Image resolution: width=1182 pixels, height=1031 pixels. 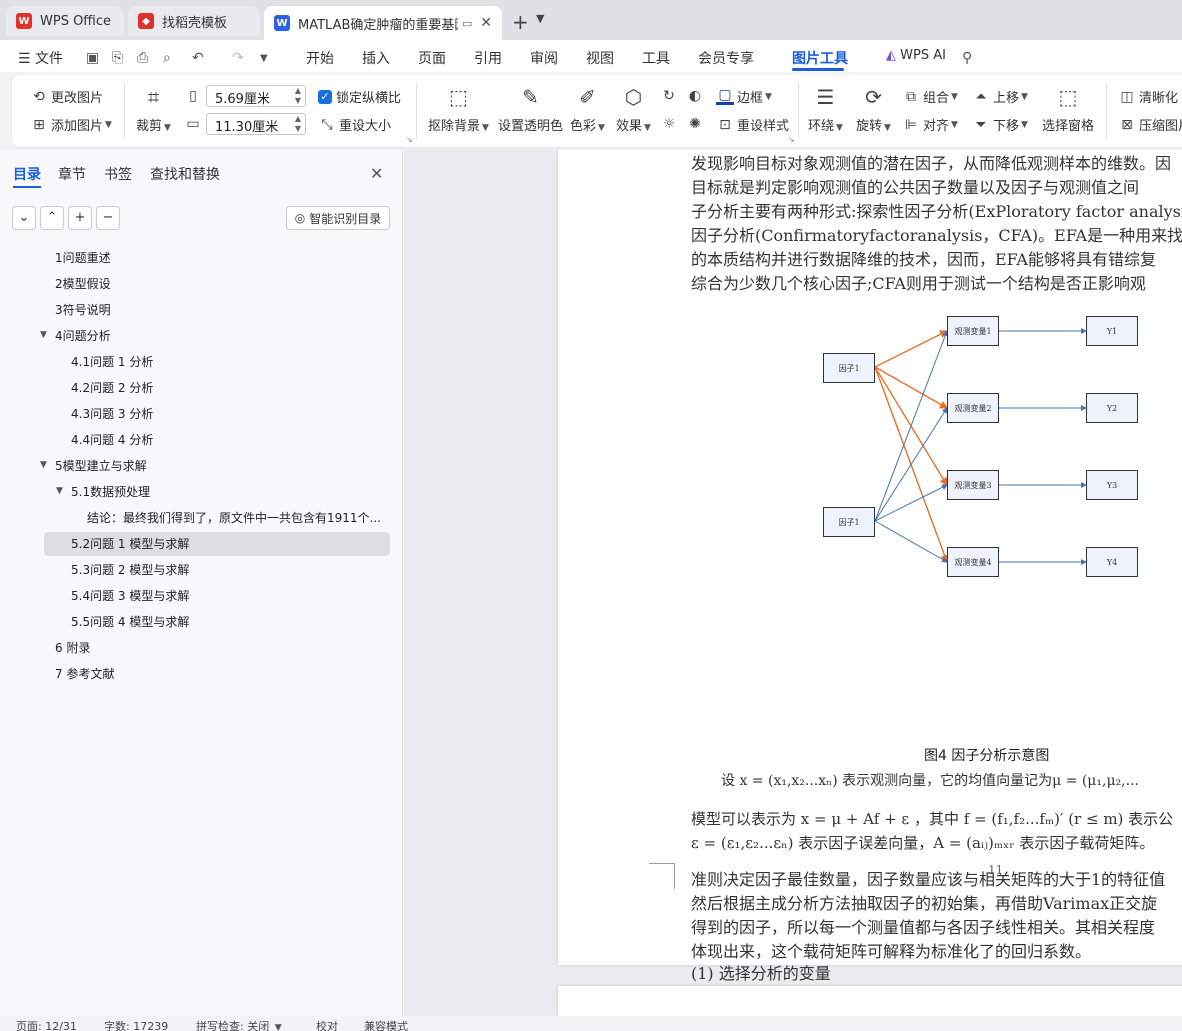 I want to click on chevron-down-icon: ▼, so click(x=540, y=18).